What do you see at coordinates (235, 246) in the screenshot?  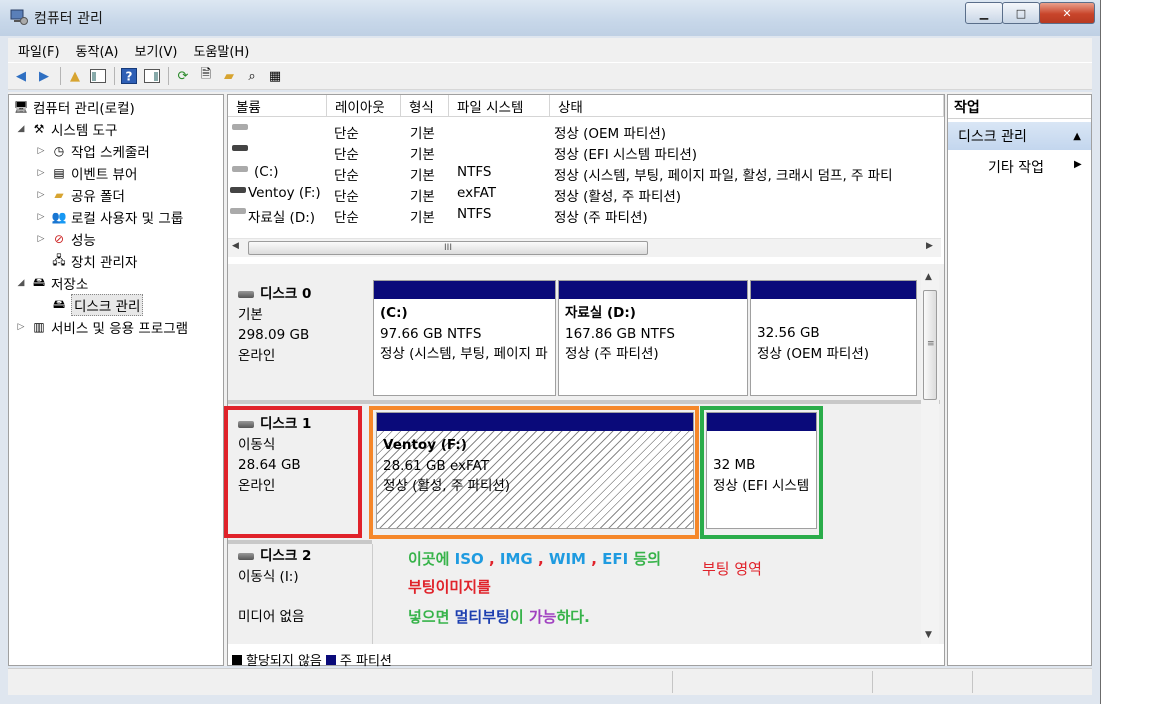 I see `scroll-left-icon: ◀` at bounding box center [235, 246].